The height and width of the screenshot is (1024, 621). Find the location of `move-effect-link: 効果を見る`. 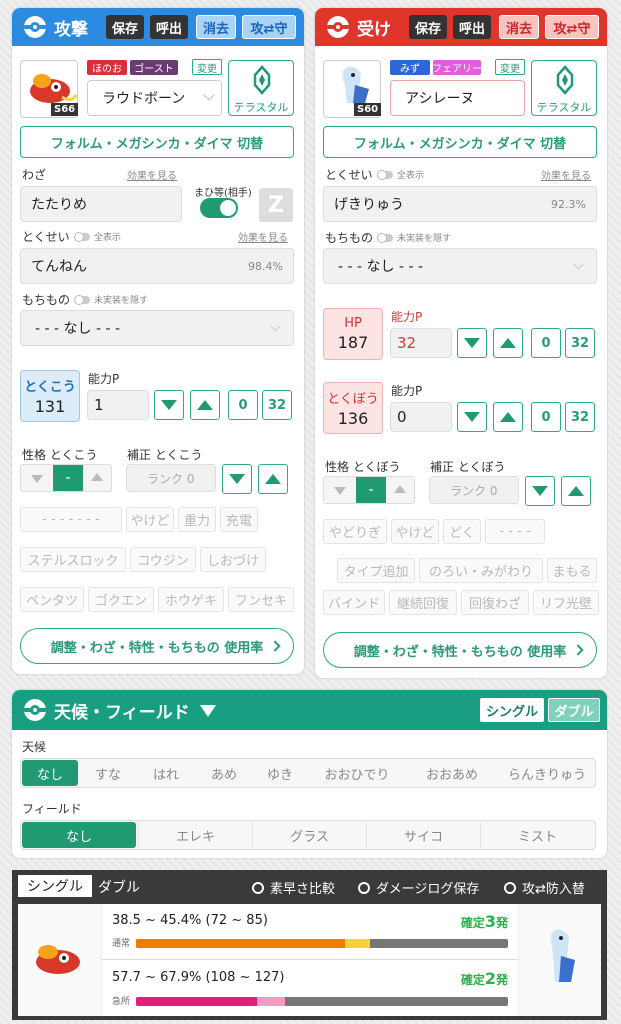

move-effect-link: 効果を見る is located at coordinates (152, 174).